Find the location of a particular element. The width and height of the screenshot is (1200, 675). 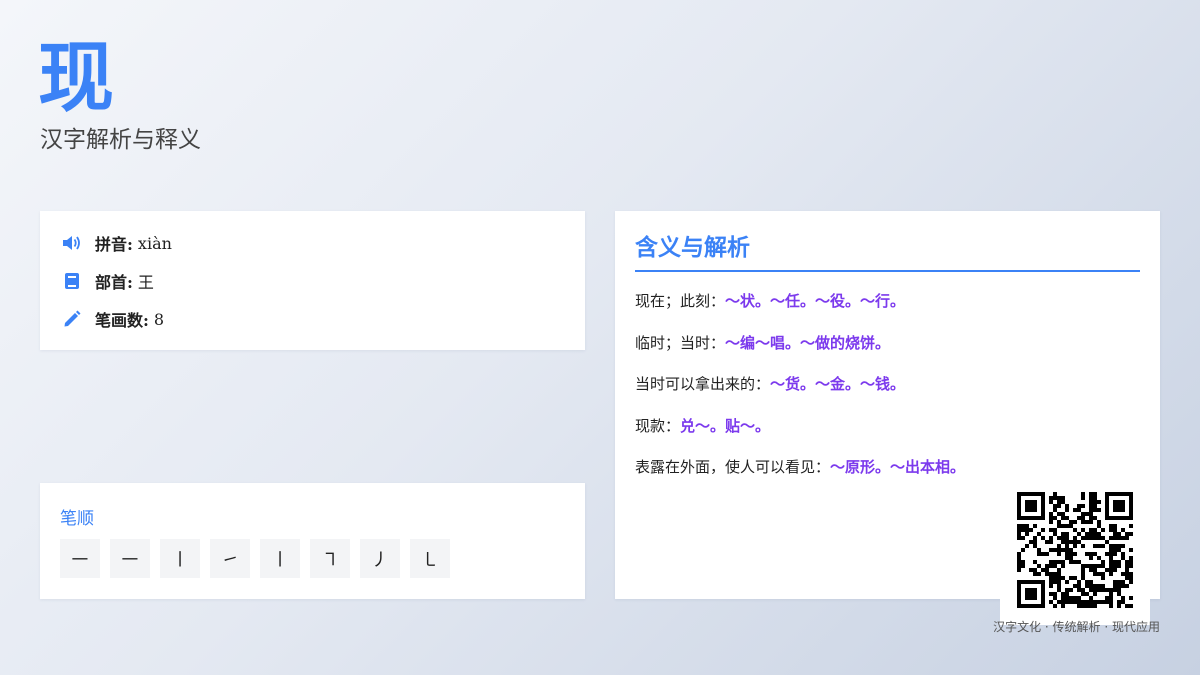

footer-tagline: 汉字文化 · 传统解析 · 现代应用 is located at coordinates (1076, 627).